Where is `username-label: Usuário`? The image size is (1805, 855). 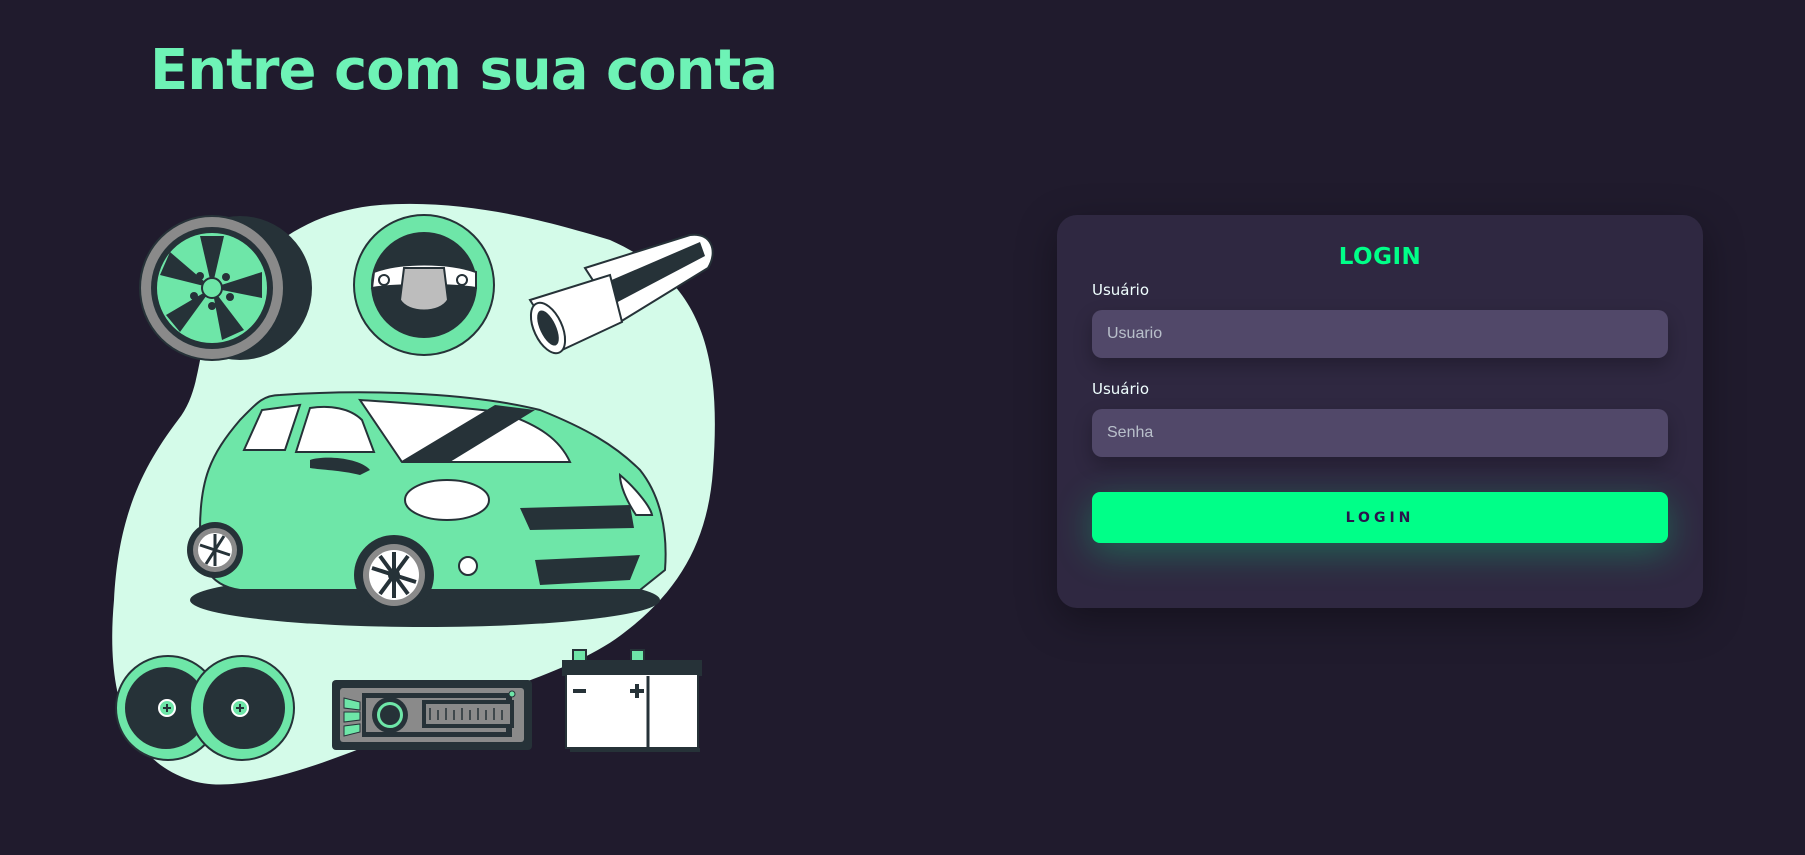
username-label: Usuário is located at coordinates (1121, 290).